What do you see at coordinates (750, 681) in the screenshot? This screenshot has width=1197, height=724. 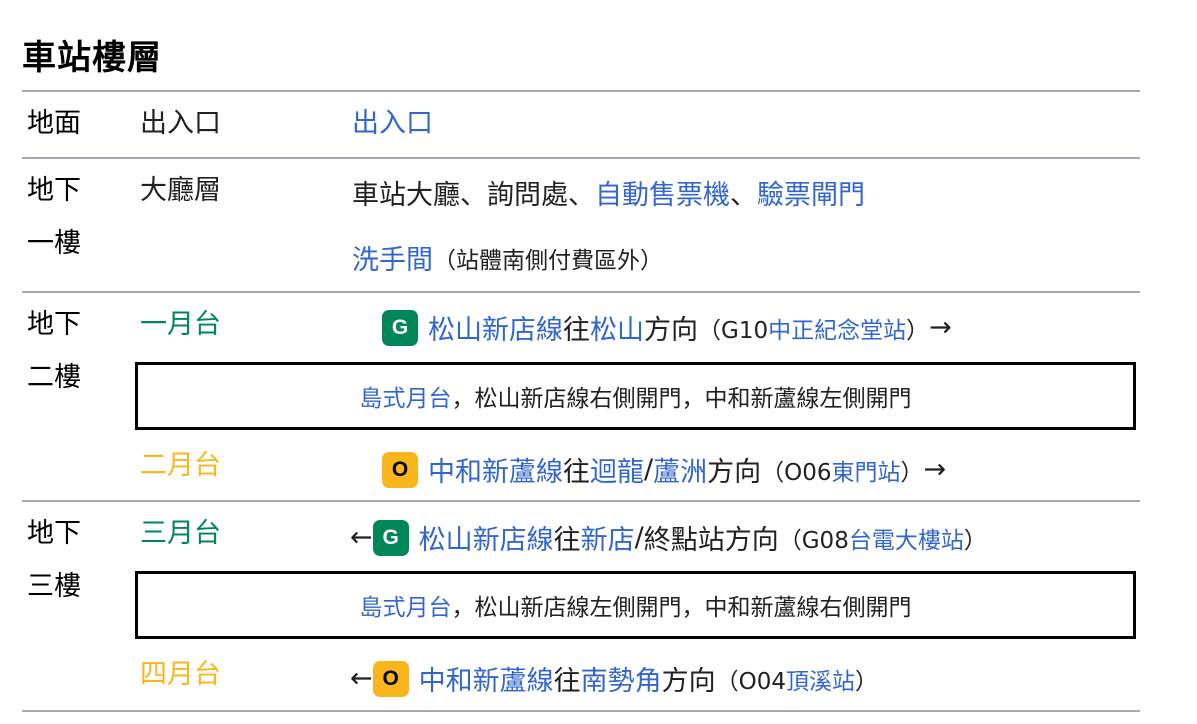 I see `next-station-paren-open: （O04` at bounding box center [750, 681].